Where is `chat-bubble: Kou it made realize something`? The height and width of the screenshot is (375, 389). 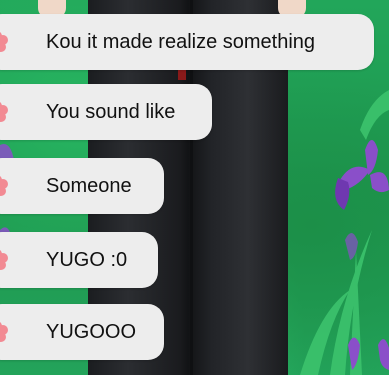 chat-bubble: Kou it made realize something is located at coordinates (187, 42).